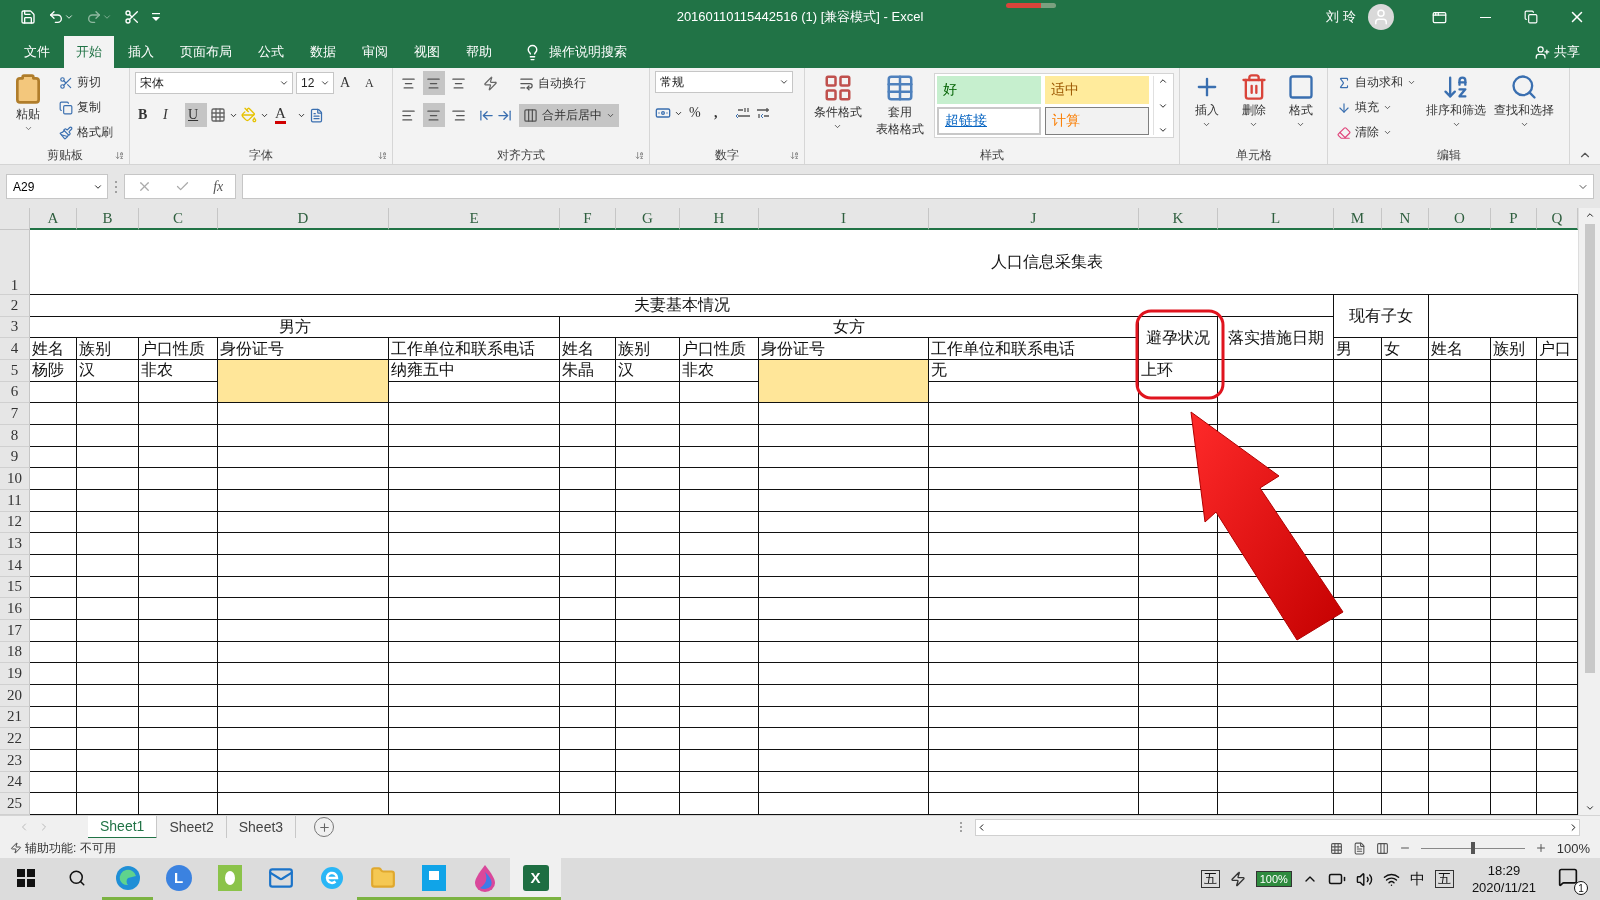 The width and height of the screenshot is (1600, 900). Describe the element at coordinates (315, 83) in the screenshot. I see `font-size-field: 12` at that location.